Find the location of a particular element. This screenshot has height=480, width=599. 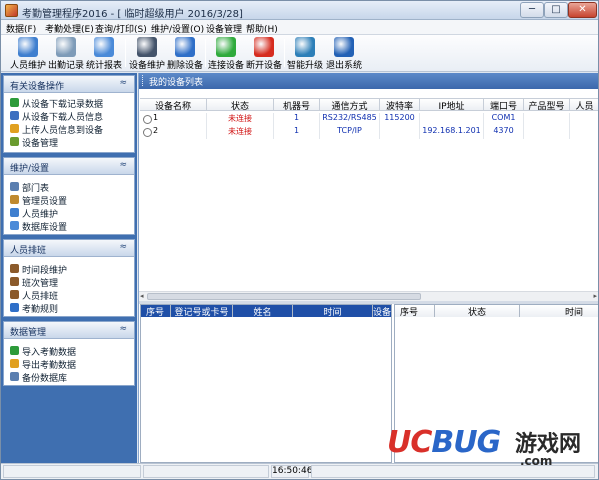

sidebar-item-download-users: 从设备下载人员信息 is located at coordinates (72, 116).